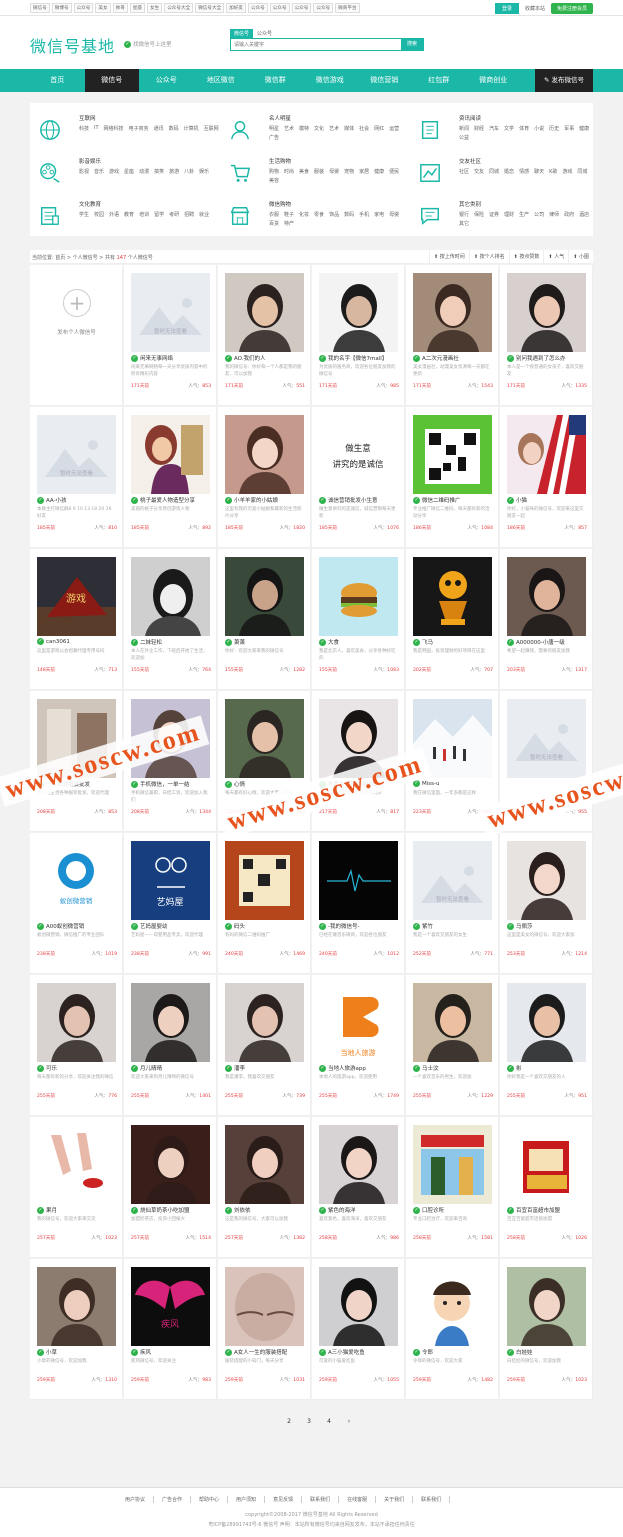 This screenshot has height=1537, width=623. I want to click on account-name: ✓ 我的名字【微信7mall】, so click(360, 358).